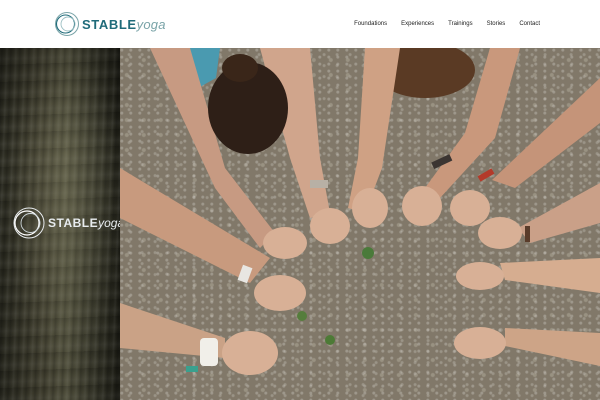  What do you see at coordinates (151, 24) in the screenshot?
I see `logo-light: yoga` at bounding box center [151, 24].